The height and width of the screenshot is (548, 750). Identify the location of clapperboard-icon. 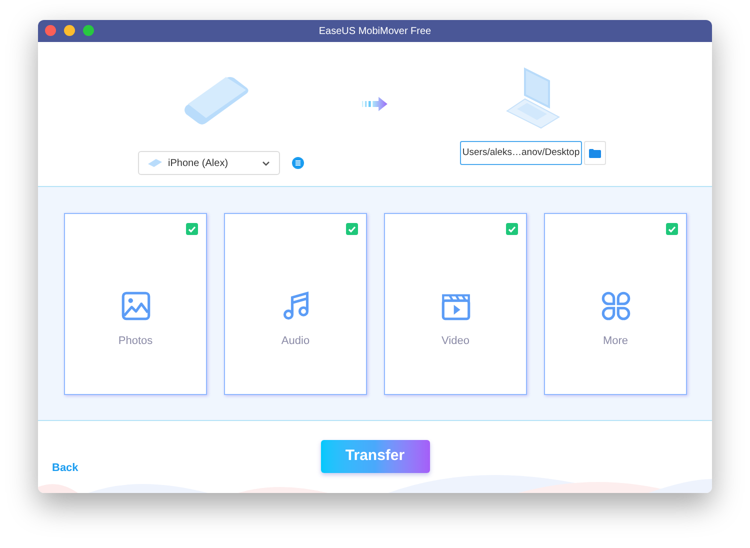
(455, 306).